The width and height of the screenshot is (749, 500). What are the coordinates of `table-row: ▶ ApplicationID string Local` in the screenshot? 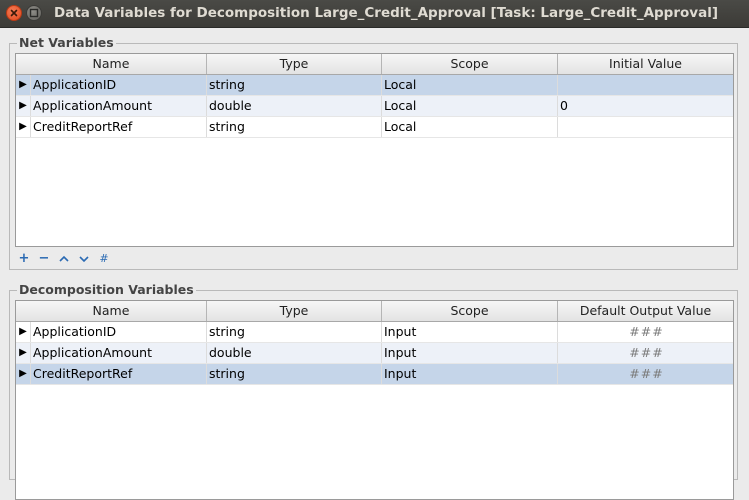 It's located at (374, 85).